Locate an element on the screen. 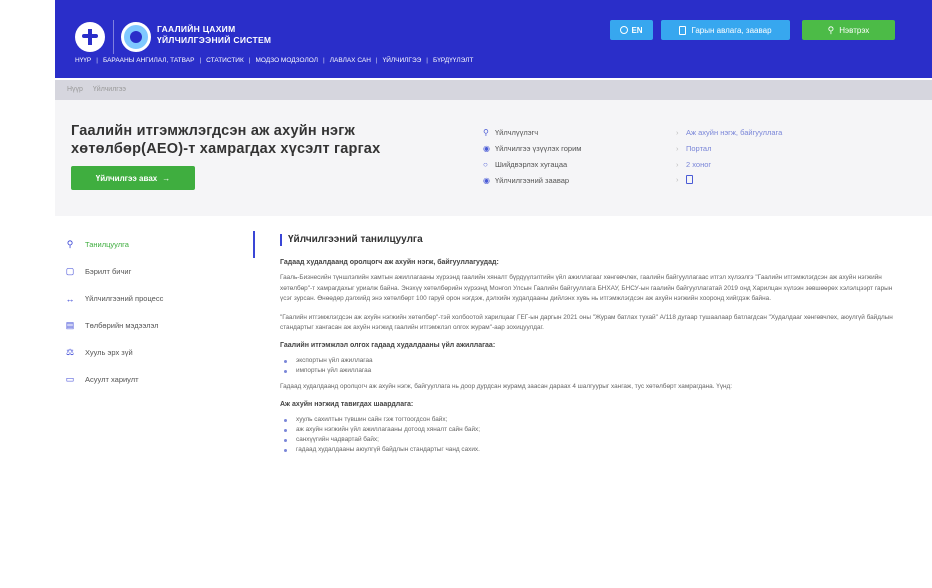  info-row-customer: ⚲ Үйлчлүүлэгч Аж ахуйн нэгж, байгууллага is located at coordinates (683, 132).